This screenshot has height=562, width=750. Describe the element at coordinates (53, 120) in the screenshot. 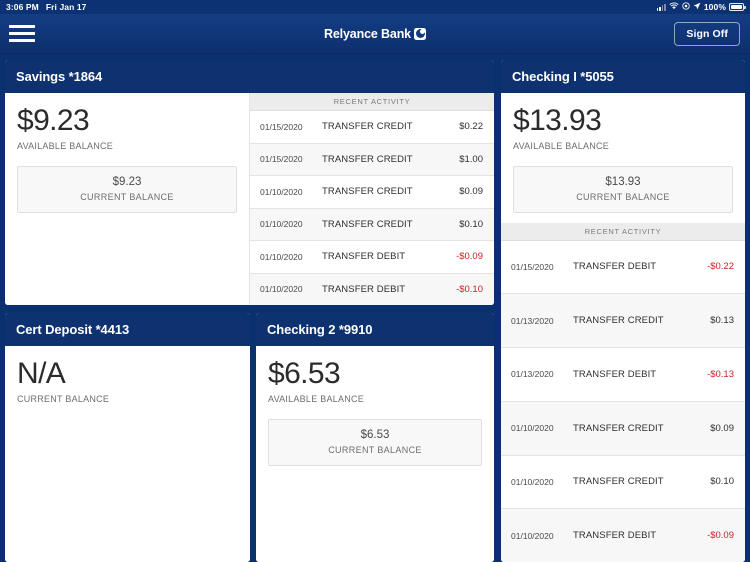

I see `available-balance-amount: $9.23` at that location.